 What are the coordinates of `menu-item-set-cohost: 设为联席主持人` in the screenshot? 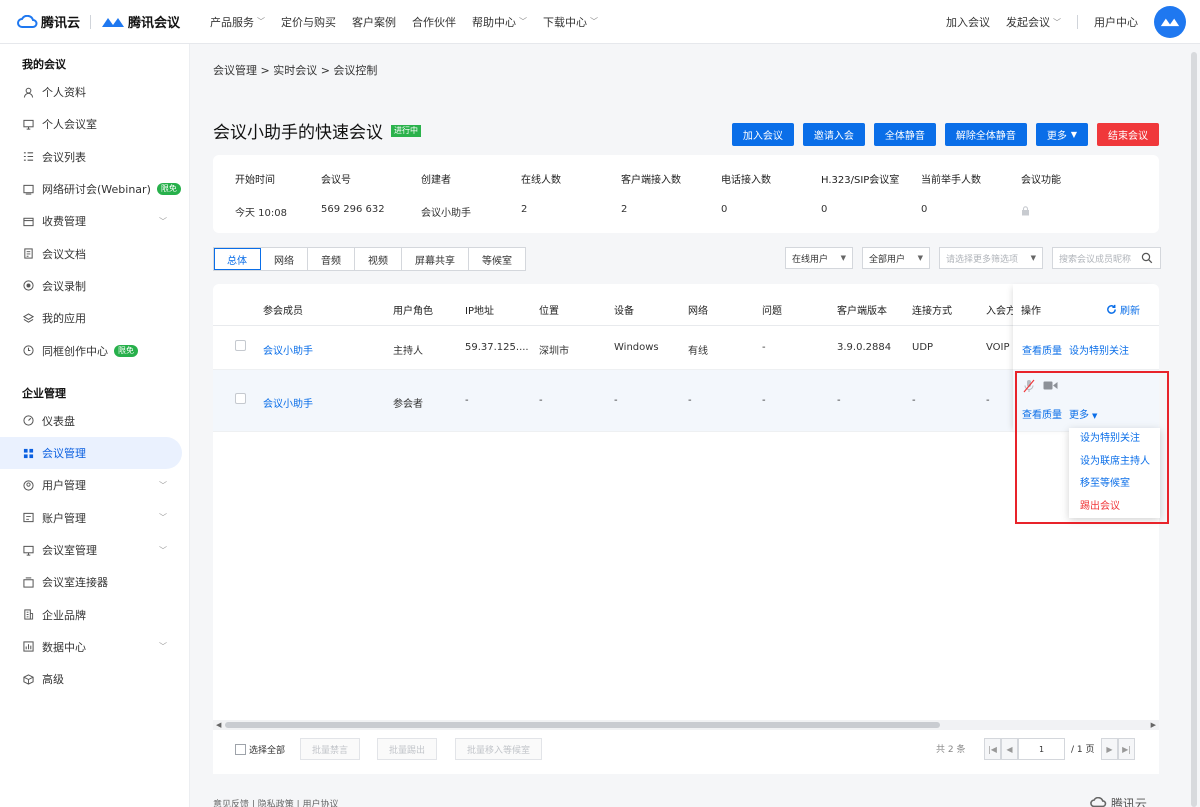 It's located at (1114, 462).